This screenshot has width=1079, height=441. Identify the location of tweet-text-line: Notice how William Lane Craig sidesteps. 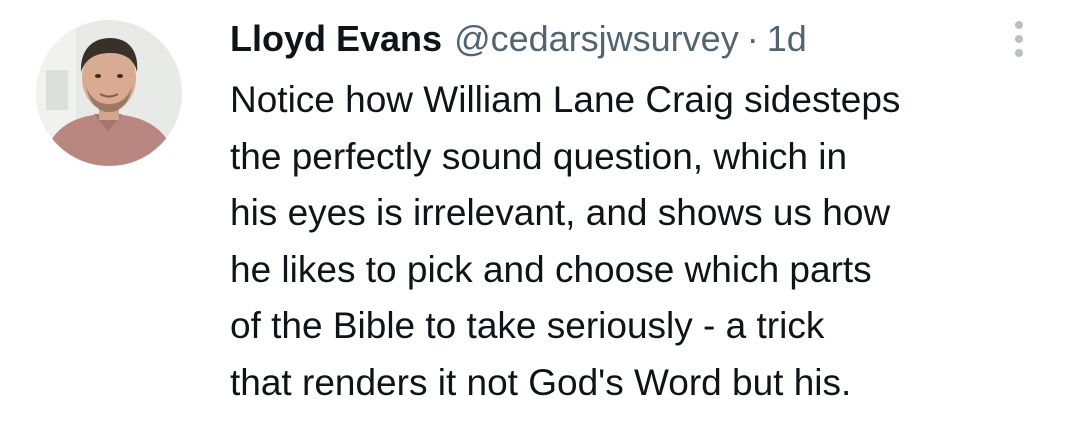
(565, 99).